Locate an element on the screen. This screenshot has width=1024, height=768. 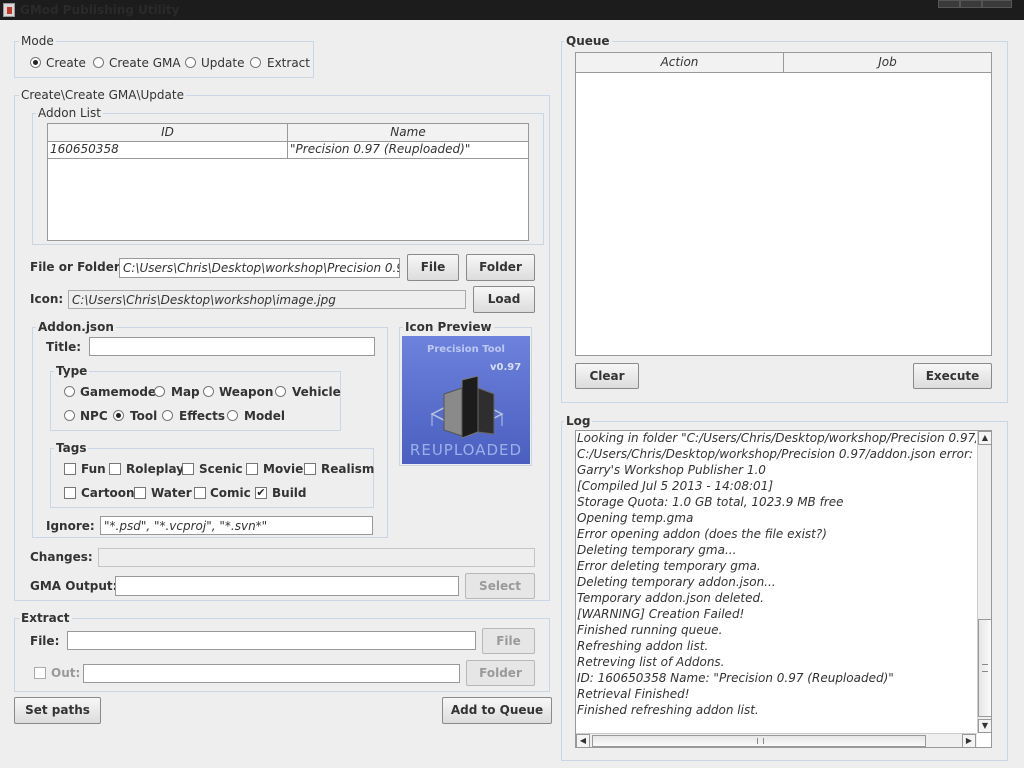
mode-extract-label: Extract is located at coordinates (288, 63).